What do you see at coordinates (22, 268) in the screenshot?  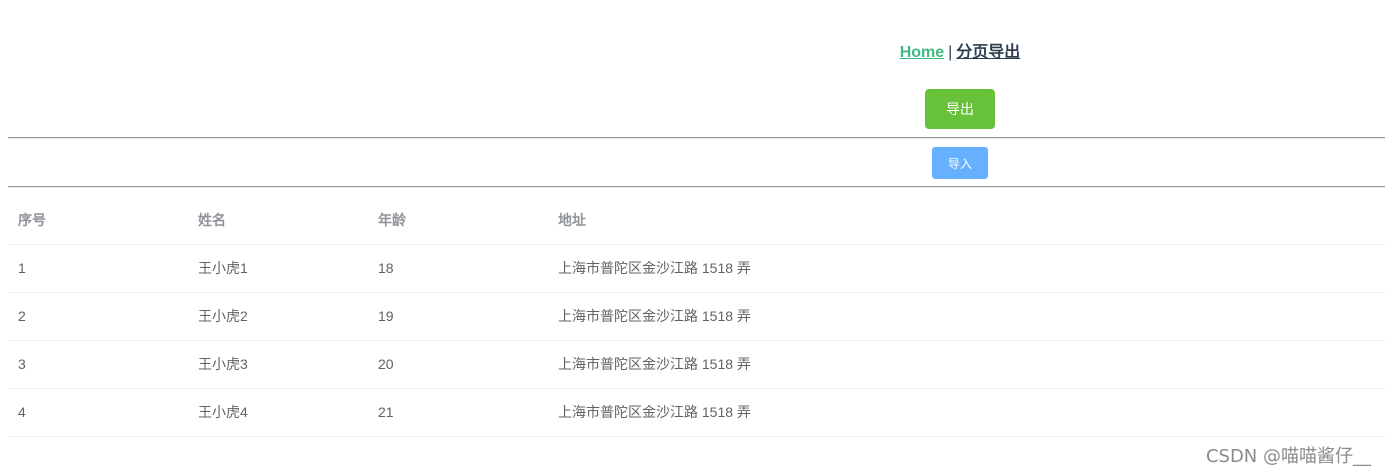 I see `cell-index: 1` at bounding box center [22, 268].